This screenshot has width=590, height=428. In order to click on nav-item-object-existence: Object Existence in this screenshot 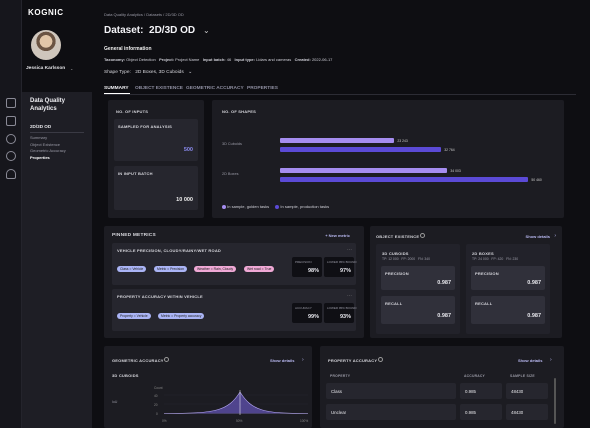, I will do `click(45, 144)`.